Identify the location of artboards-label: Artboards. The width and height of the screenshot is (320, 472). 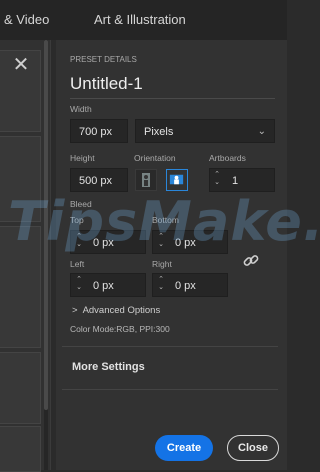
(227, 158).